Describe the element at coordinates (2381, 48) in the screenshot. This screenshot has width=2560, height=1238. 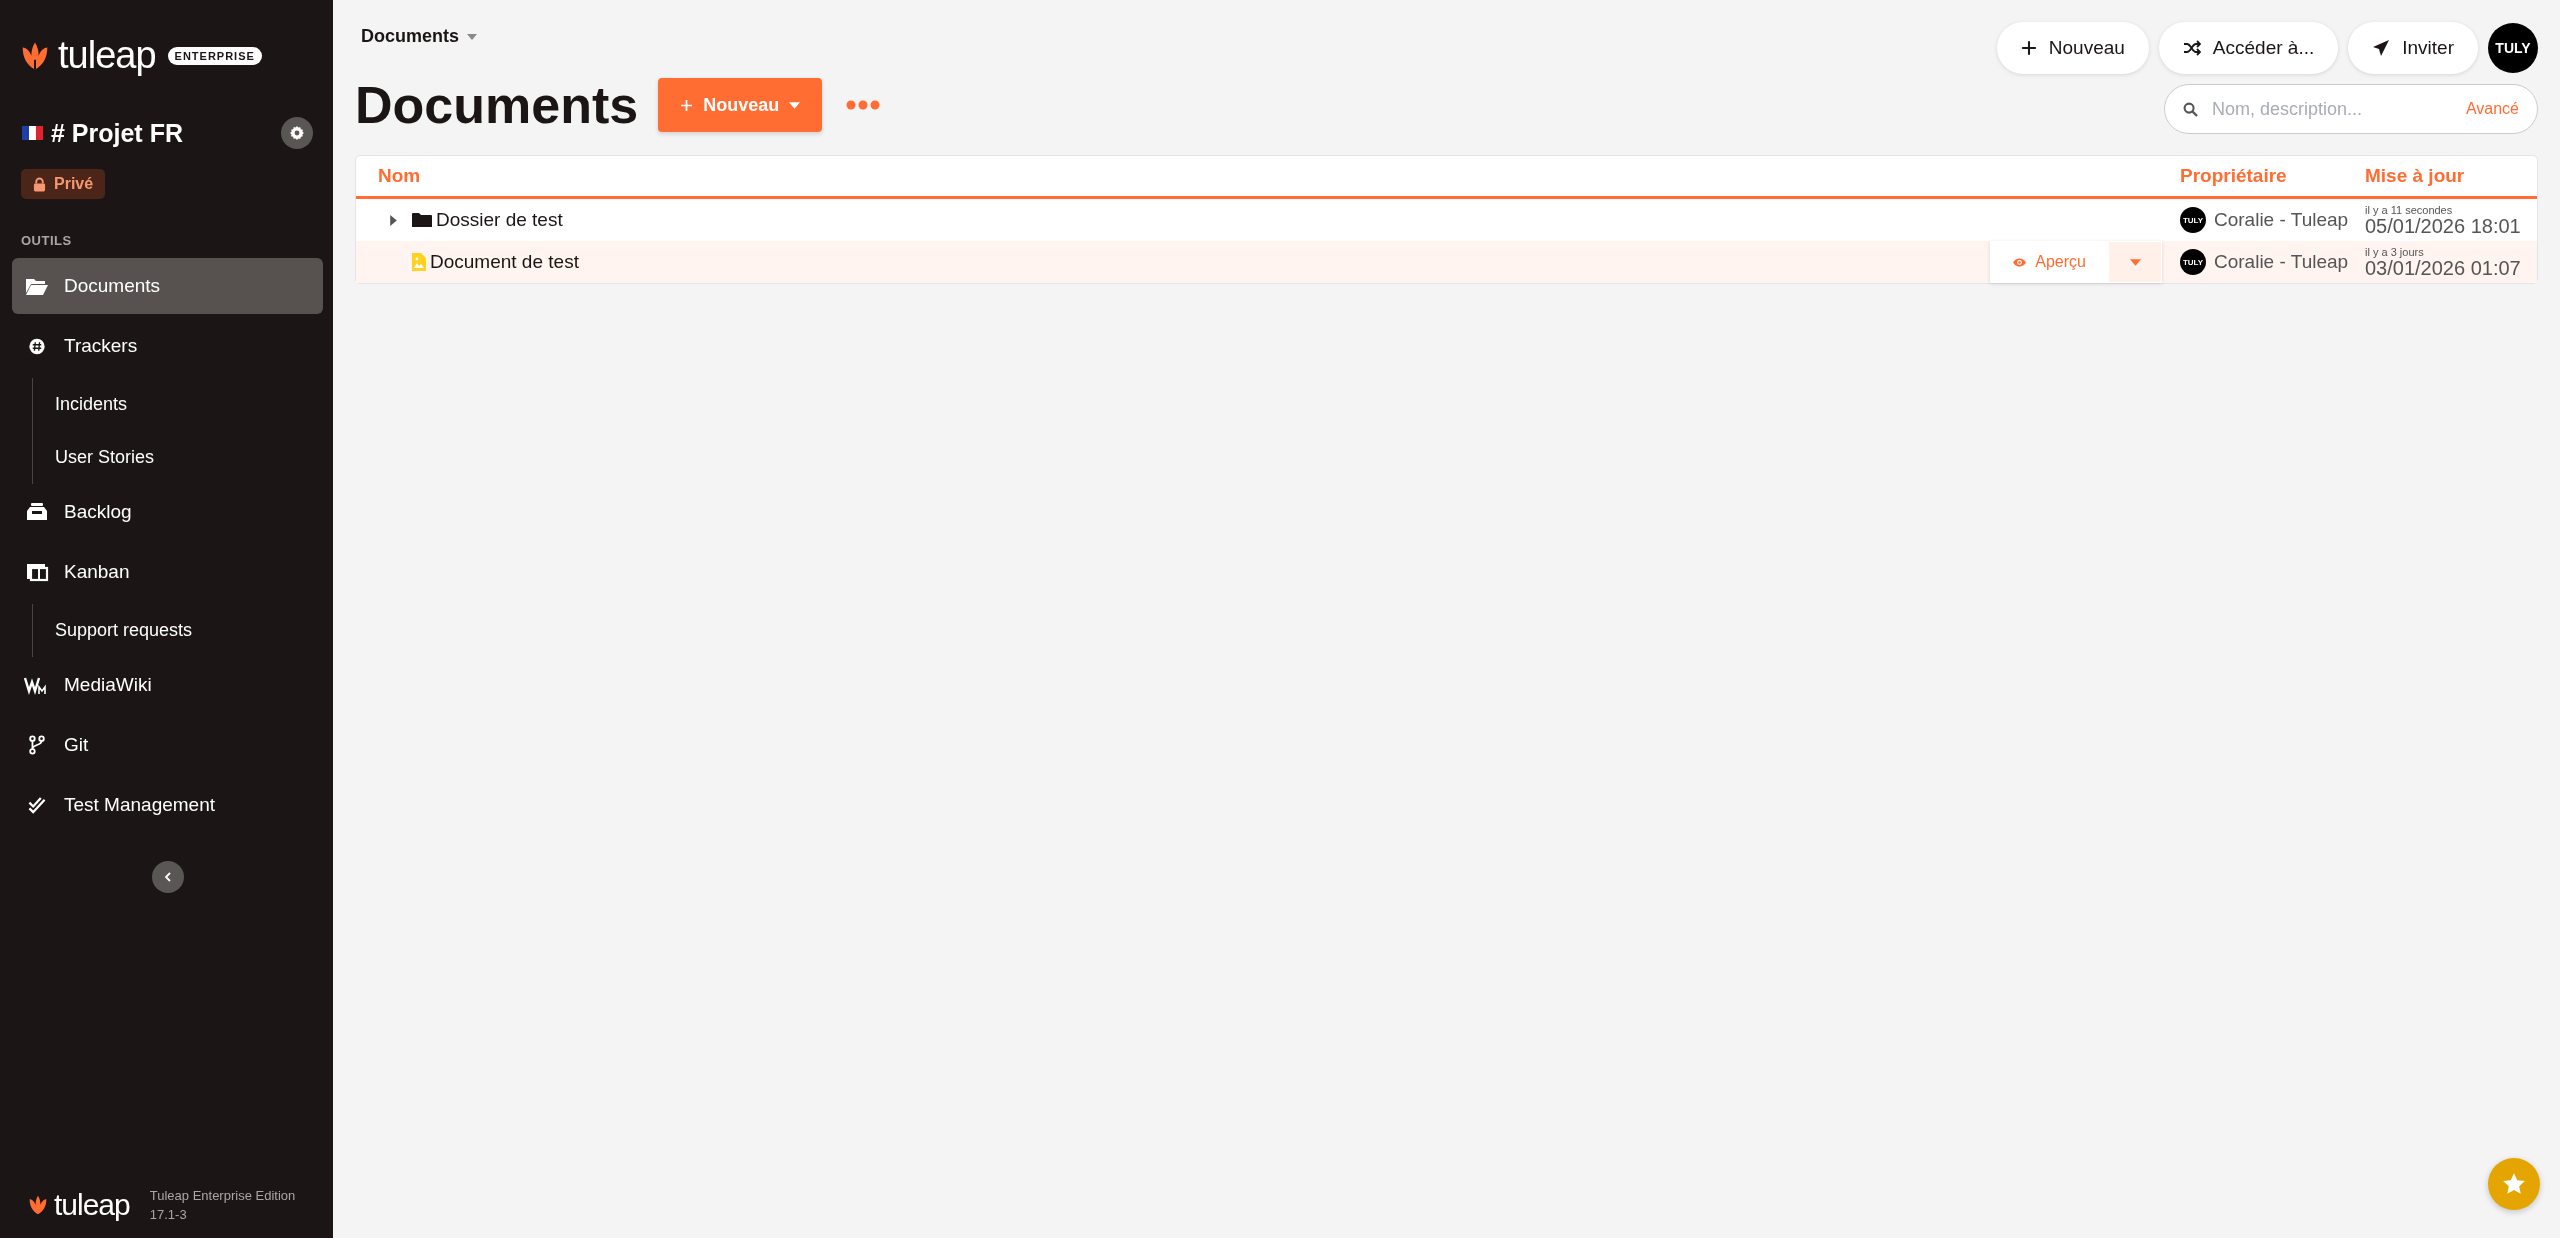
I see `paper-plane-icon` at that location.